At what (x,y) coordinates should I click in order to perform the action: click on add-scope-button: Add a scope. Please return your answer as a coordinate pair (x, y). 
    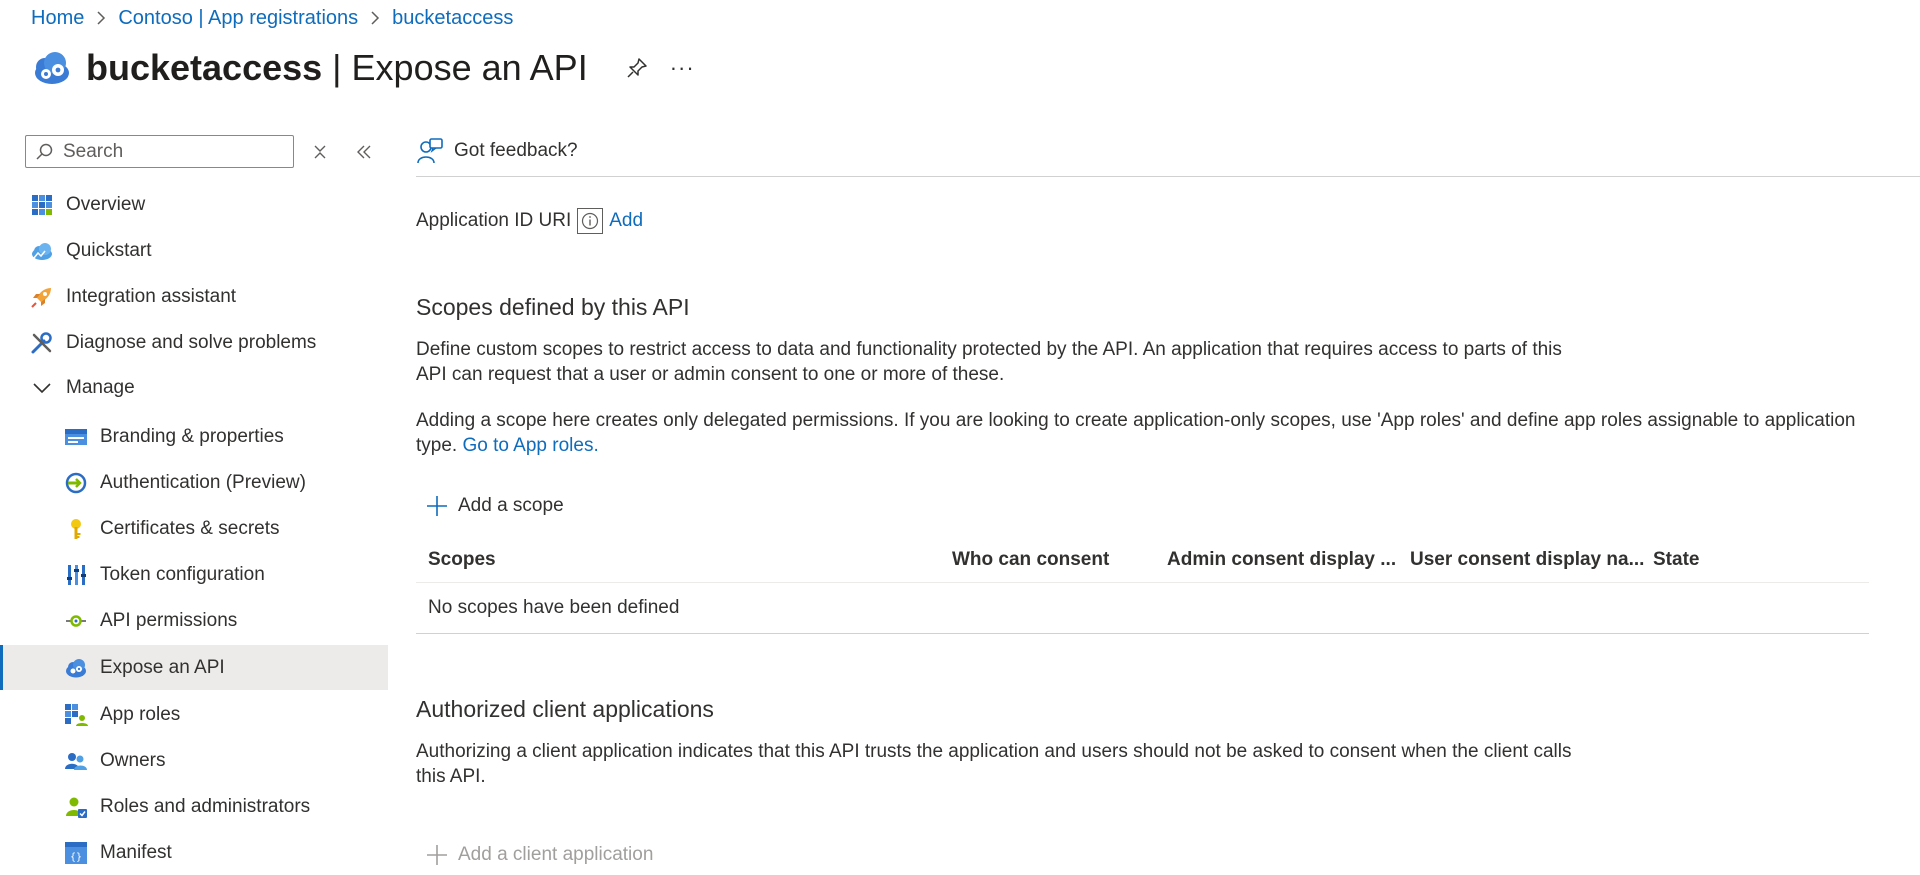
    Looking at the image, I should click on (495, 506).